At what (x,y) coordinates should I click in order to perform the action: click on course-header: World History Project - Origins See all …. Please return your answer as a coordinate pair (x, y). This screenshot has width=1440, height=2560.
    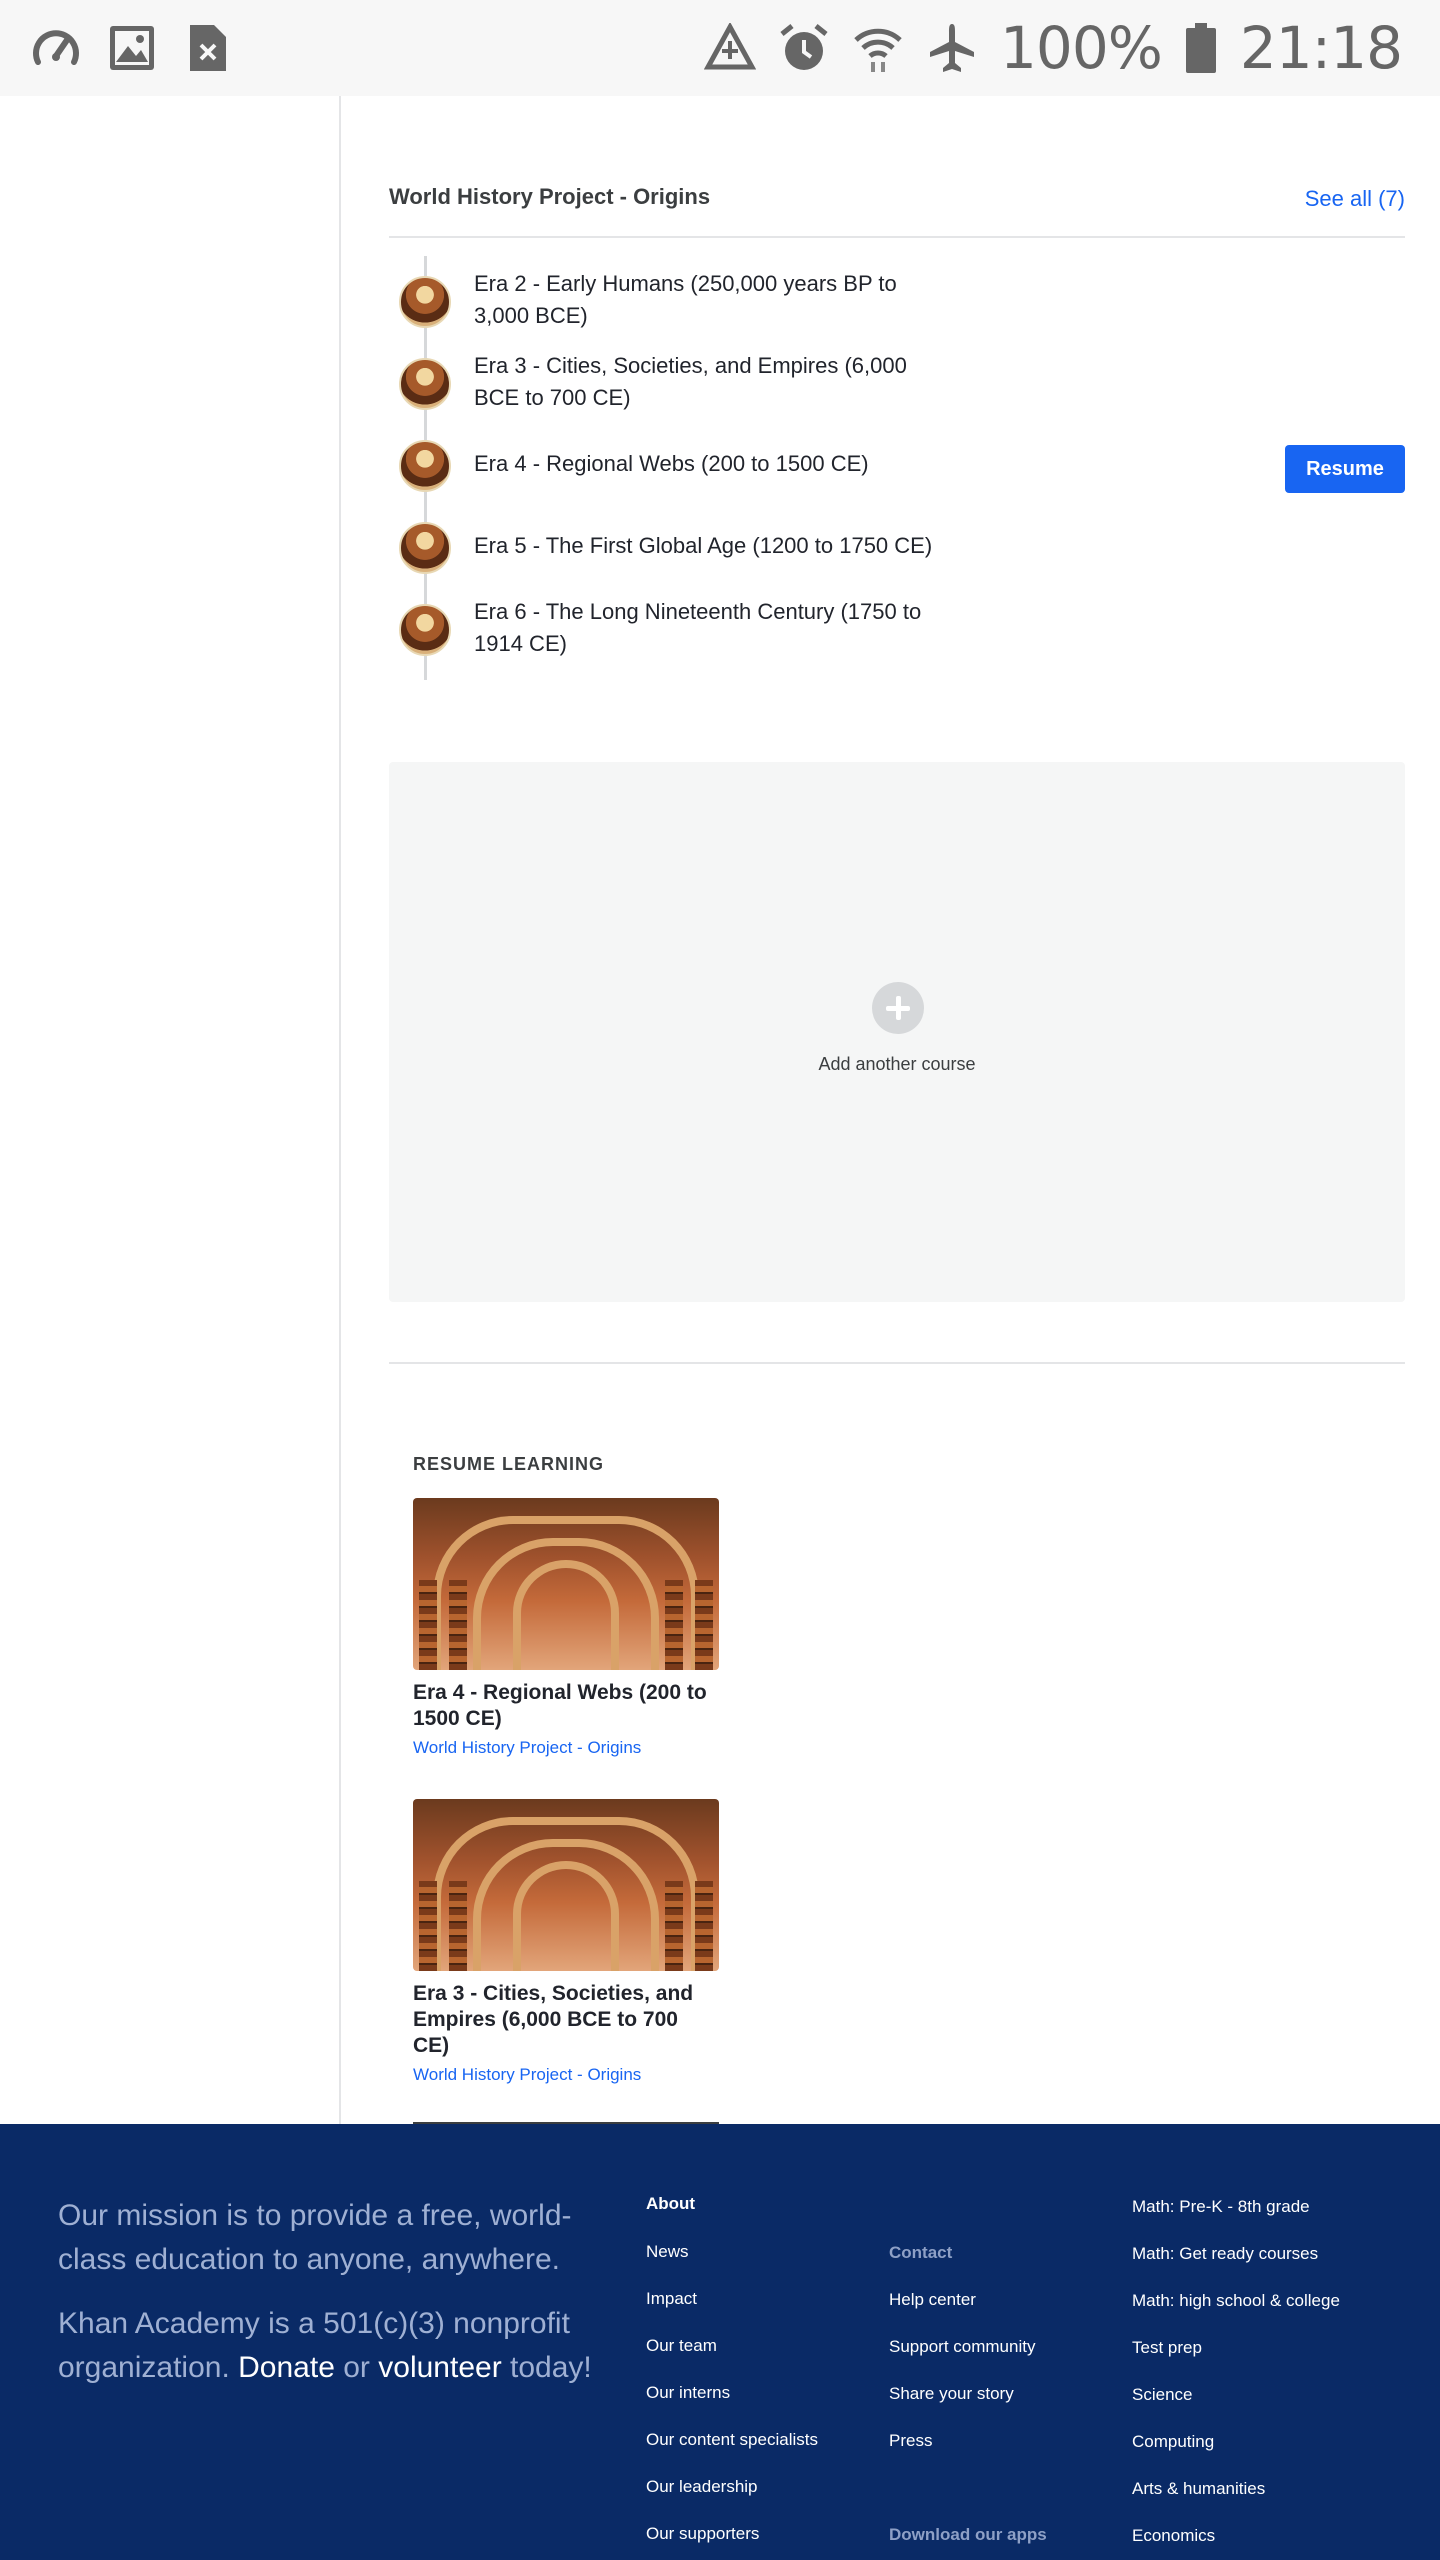
    Looking at the image, I should click on (897, 211).